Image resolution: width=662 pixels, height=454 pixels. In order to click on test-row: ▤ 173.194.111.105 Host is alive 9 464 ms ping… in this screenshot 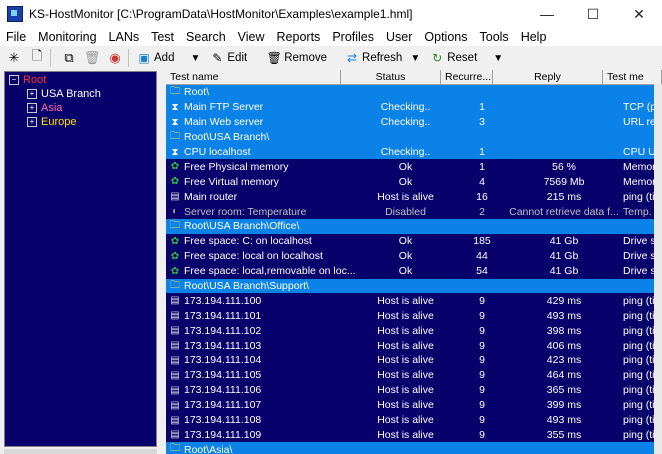, I will do `click(414, 375)`.